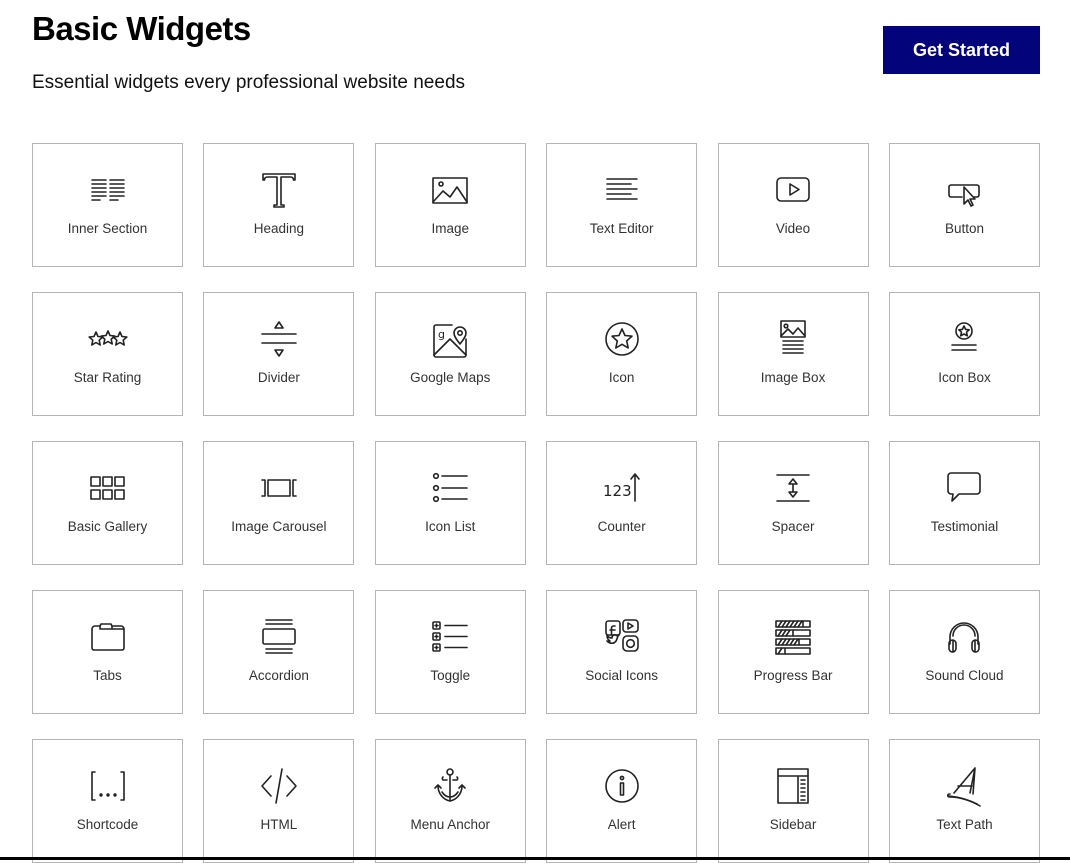  I want to click on widget-card-icon-box: Icon Box, so click(964, 354).